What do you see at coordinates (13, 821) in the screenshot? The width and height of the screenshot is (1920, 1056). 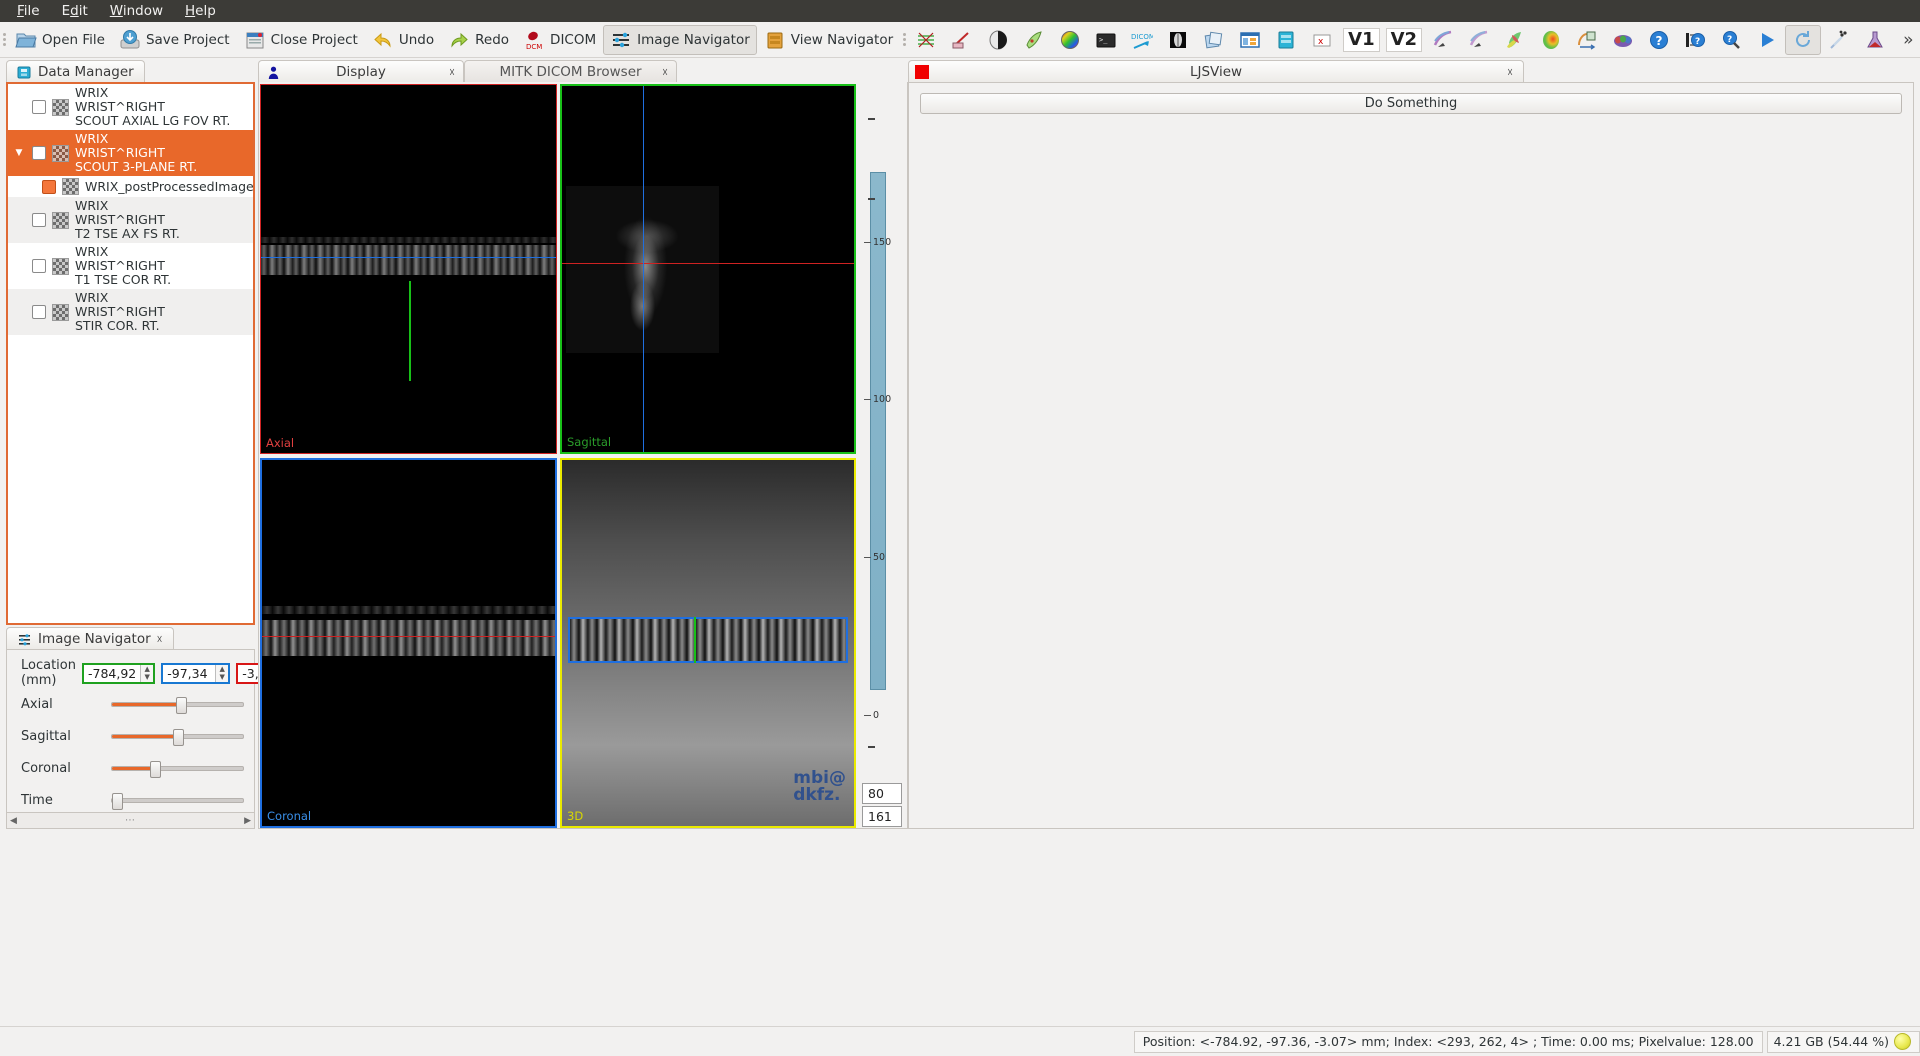 I see `scroll-left-arrow-icon: ◀` at bounding box center [13, 821].